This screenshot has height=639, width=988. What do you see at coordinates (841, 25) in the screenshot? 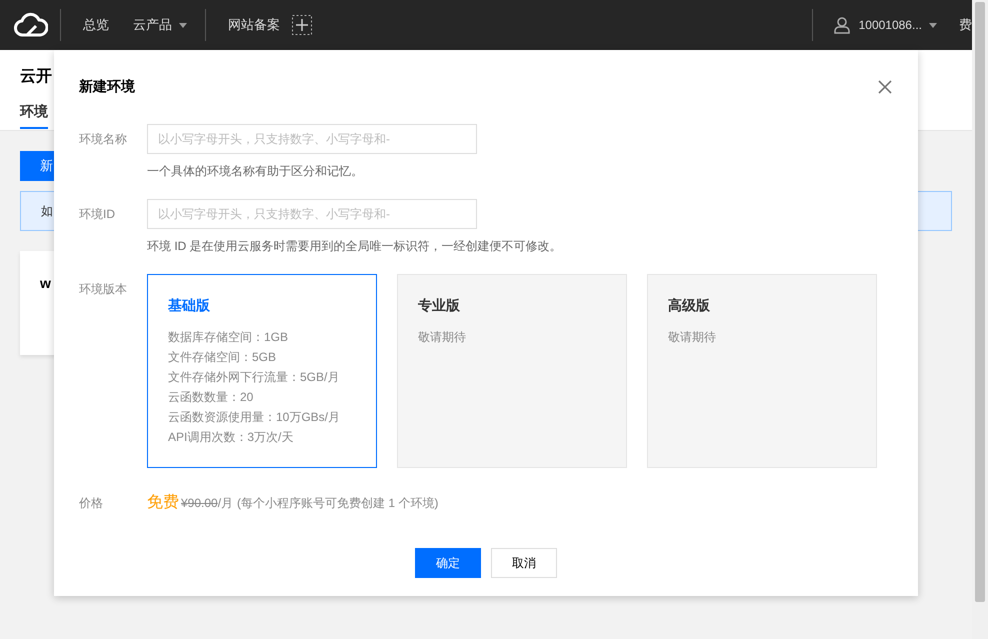
I see `user-icon` at bounding box center [841, 25].